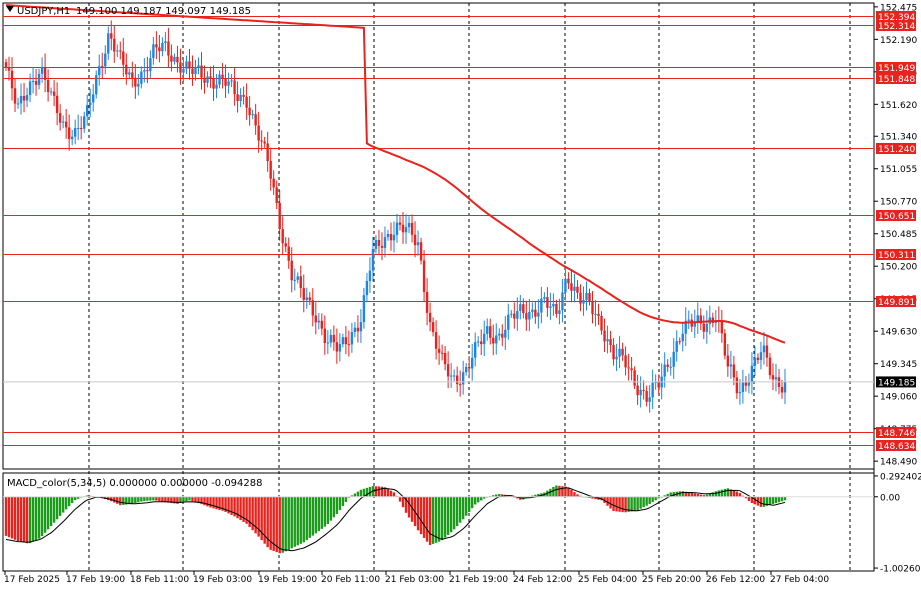  What do you see at coordinates (896, 383) in the screenshot?
I see `current-price-text: 149.185` at bounding box center [896, 383].